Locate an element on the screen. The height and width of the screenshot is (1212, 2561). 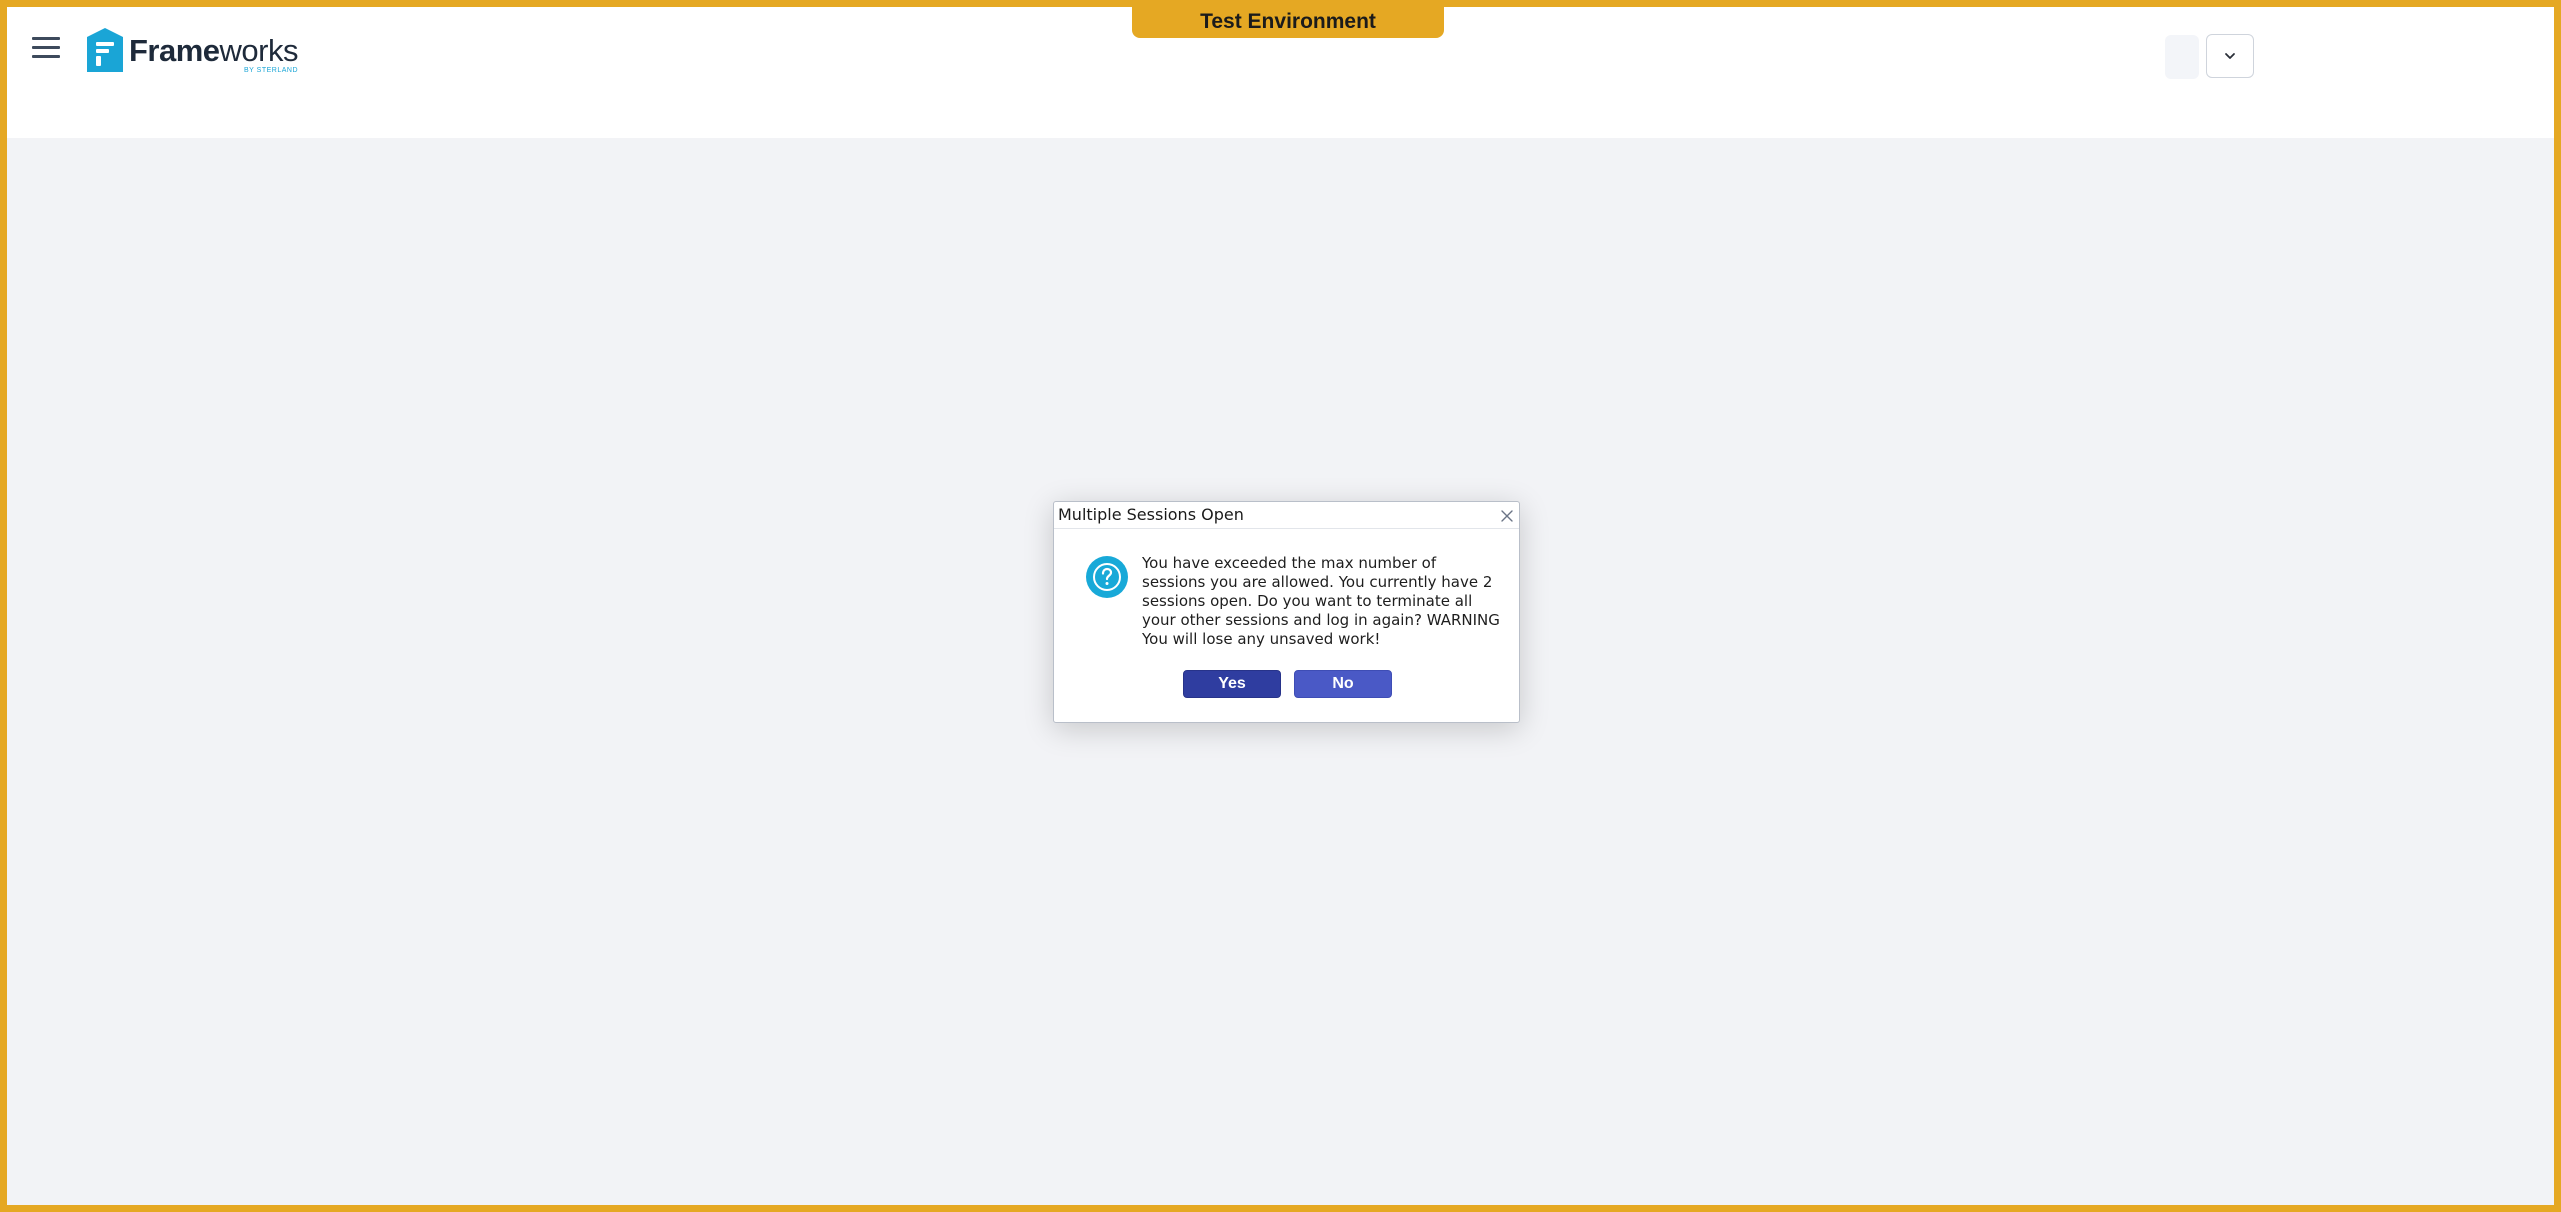
logo-wordmark: Frameworks BY STERLAND is located at coordinates (214, 53).